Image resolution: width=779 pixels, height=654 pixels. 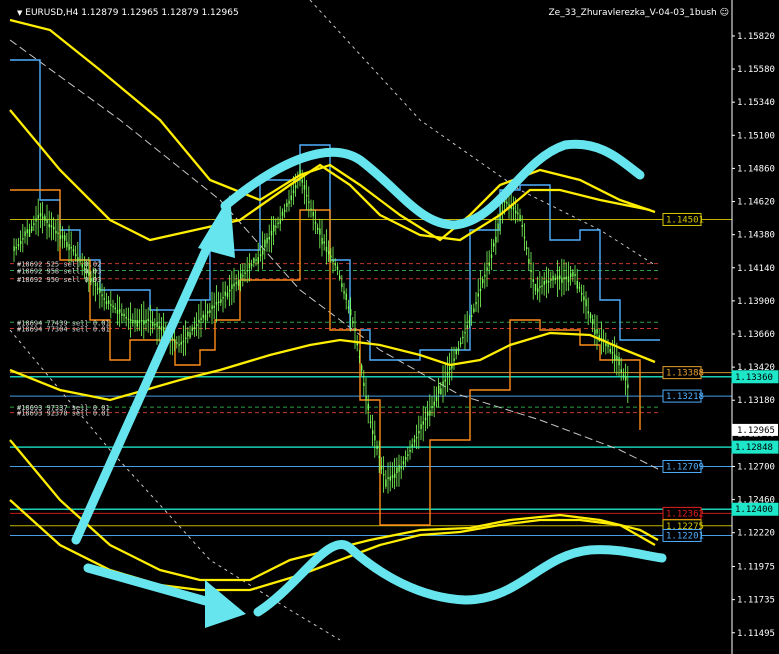 I want to click on down-triangle-icon: ▼, so click(x=20, y=13).